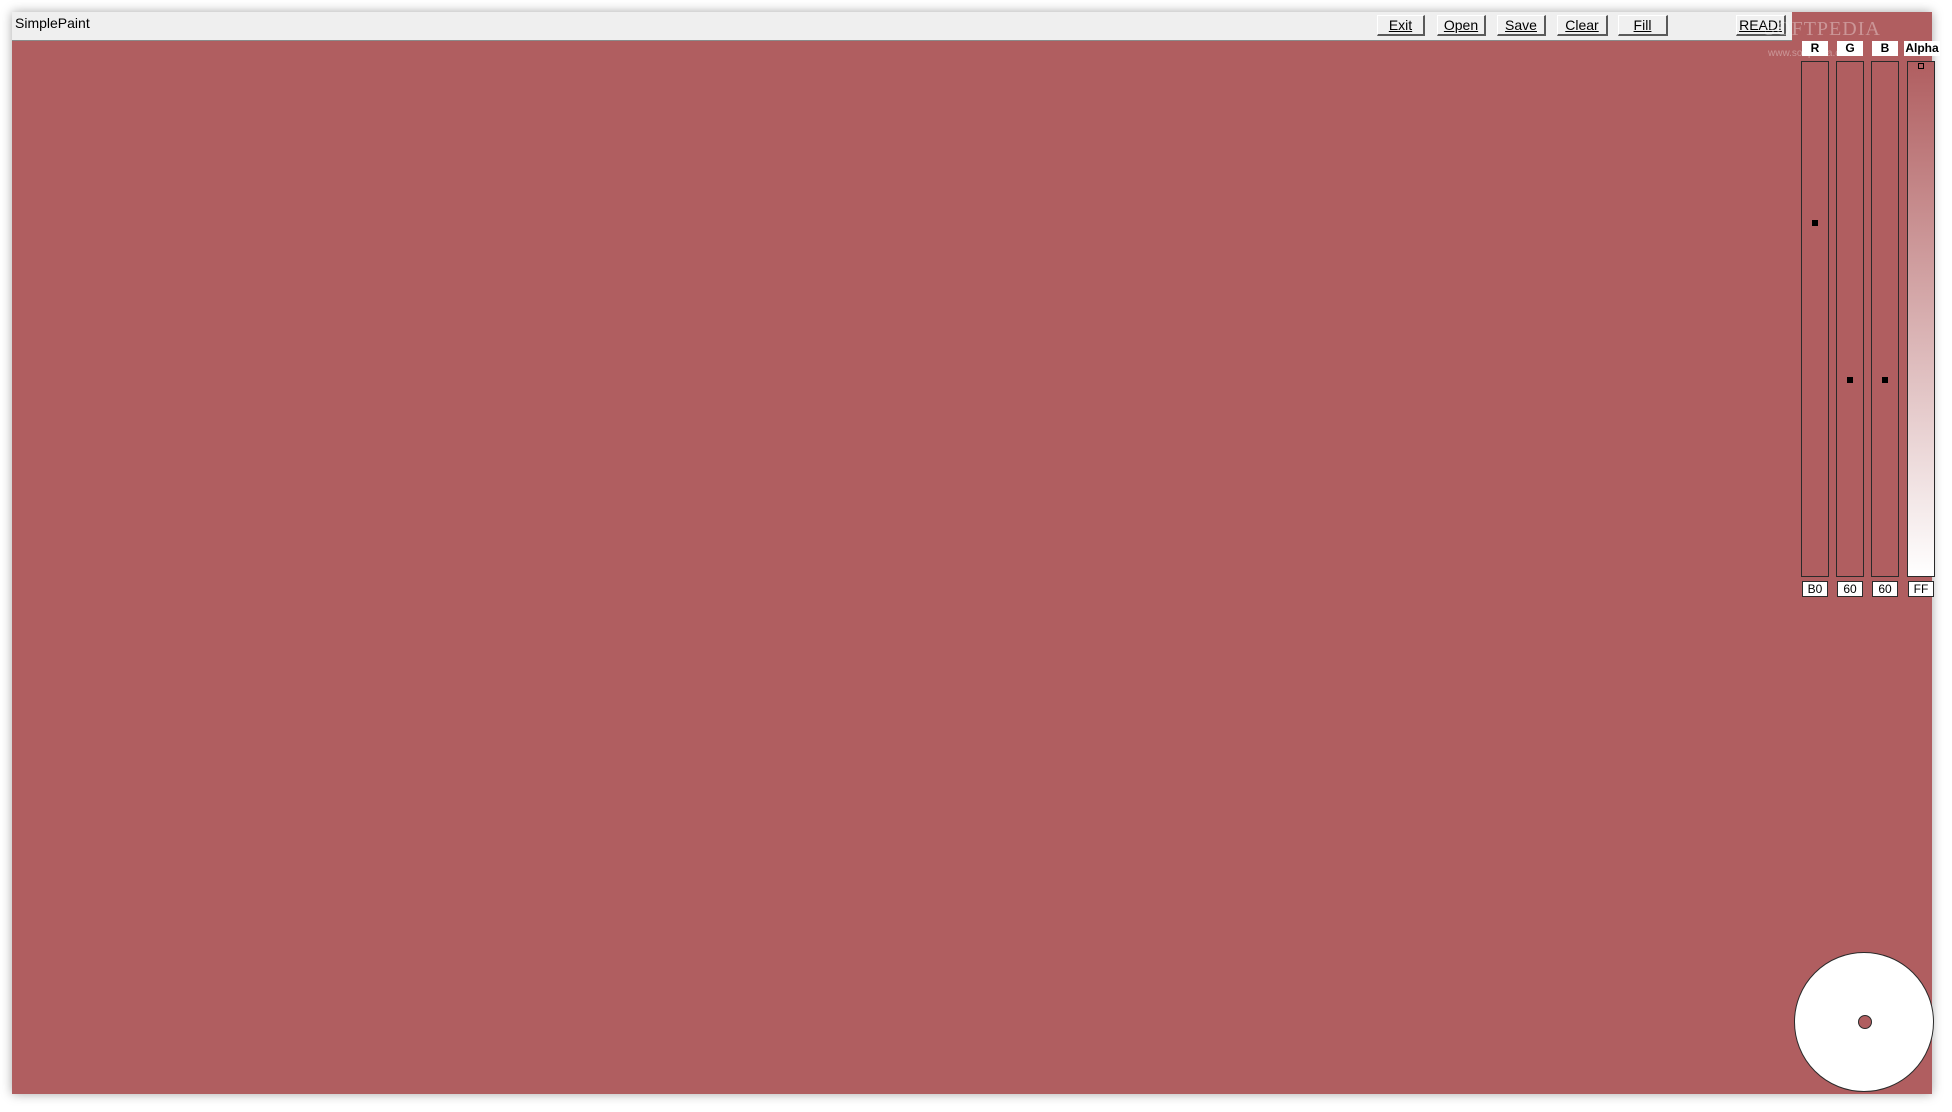 The height and width of the screenshot is (1112, 1952). What do you see at coordinates (1815, 319) in the screenshot?
I see `red-slider` at bounding box center [1815, 319].